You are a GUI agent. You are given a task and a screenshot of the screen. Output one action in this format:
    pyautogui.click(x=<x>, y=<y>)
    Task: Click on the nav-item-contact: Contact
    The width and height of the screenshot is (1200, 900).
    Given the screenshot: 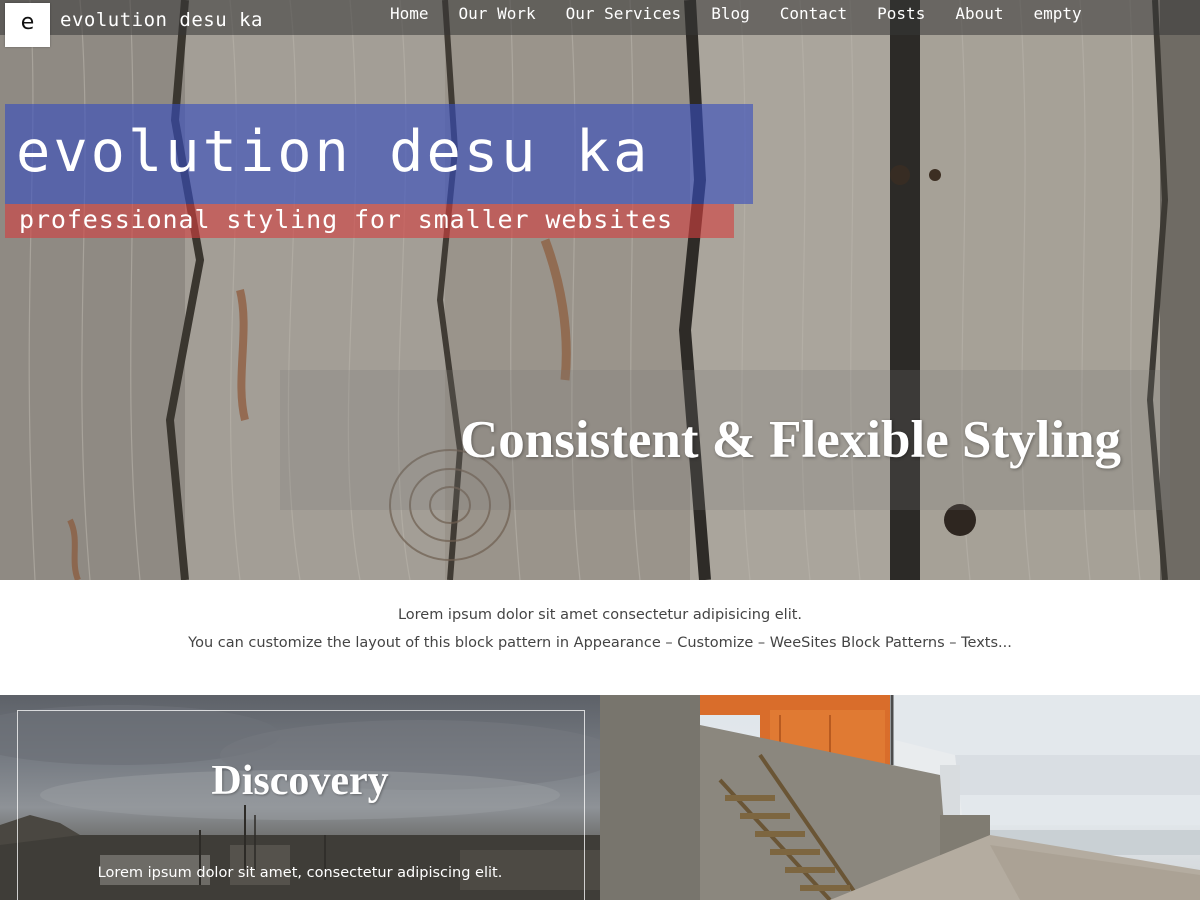 What is the action you would take?
    pyautogui.click(x=813, y=15)
    